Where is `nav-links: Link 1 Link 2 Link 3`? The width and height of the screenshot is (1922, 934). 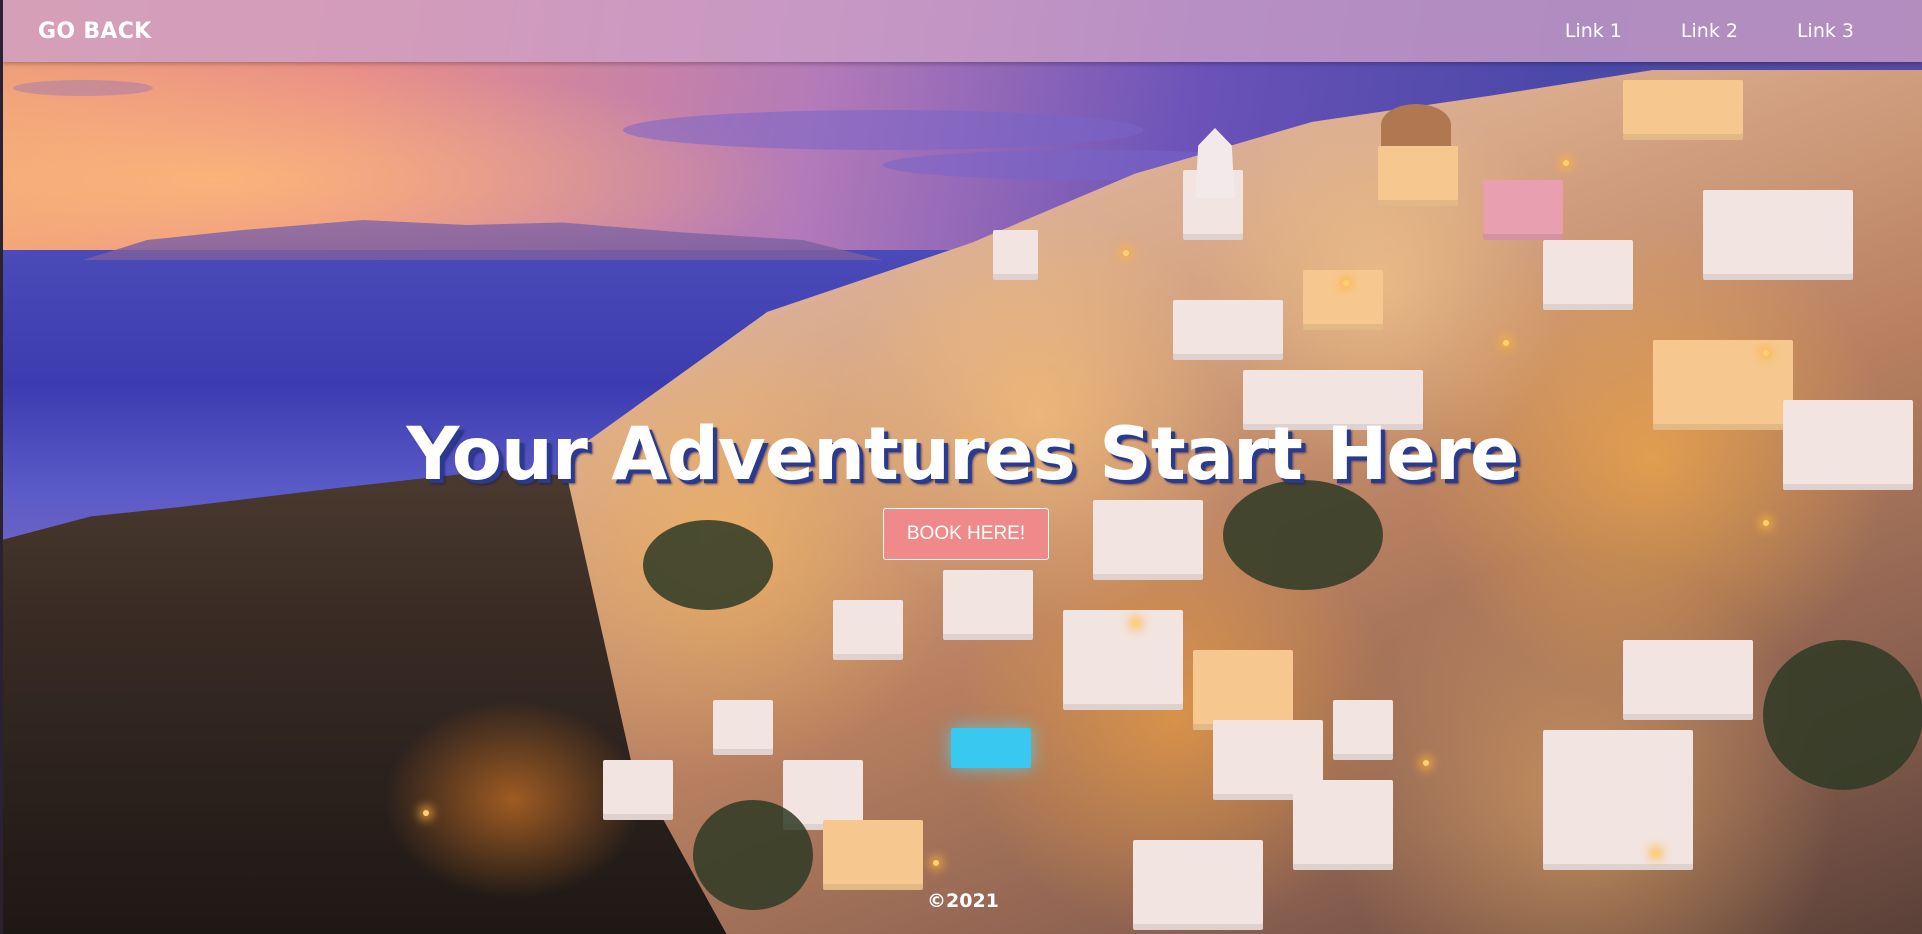
nav-links: Link 1 Link 2 Link 3 is located at coordinates (1709, 31).